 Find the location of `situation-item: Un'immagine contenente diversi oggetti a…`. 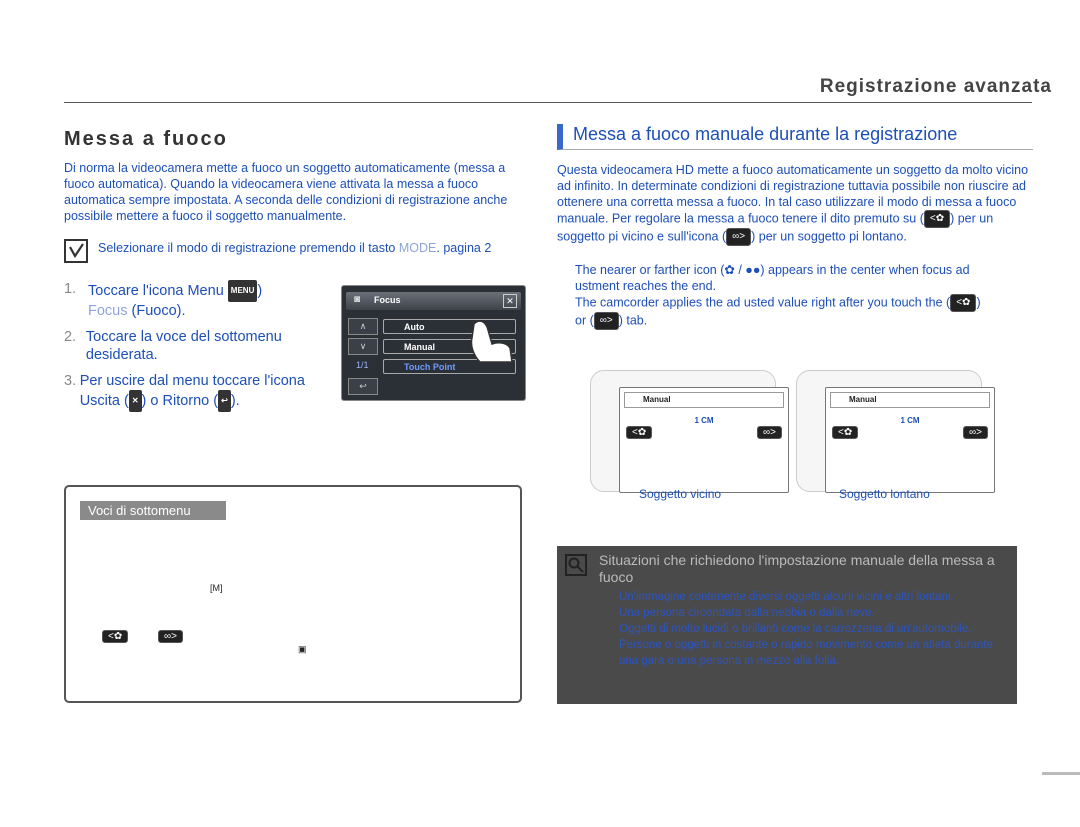

situation-item: Un'immagine contenente diversi oggetti a… is located at coordinates (786, 597).